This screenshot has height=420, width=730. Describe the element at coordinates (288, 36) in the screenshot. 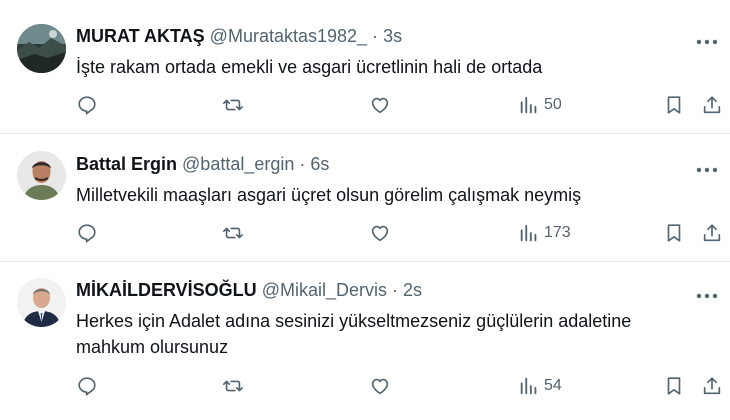

I see `username: @Murataktas1982_` at that location.